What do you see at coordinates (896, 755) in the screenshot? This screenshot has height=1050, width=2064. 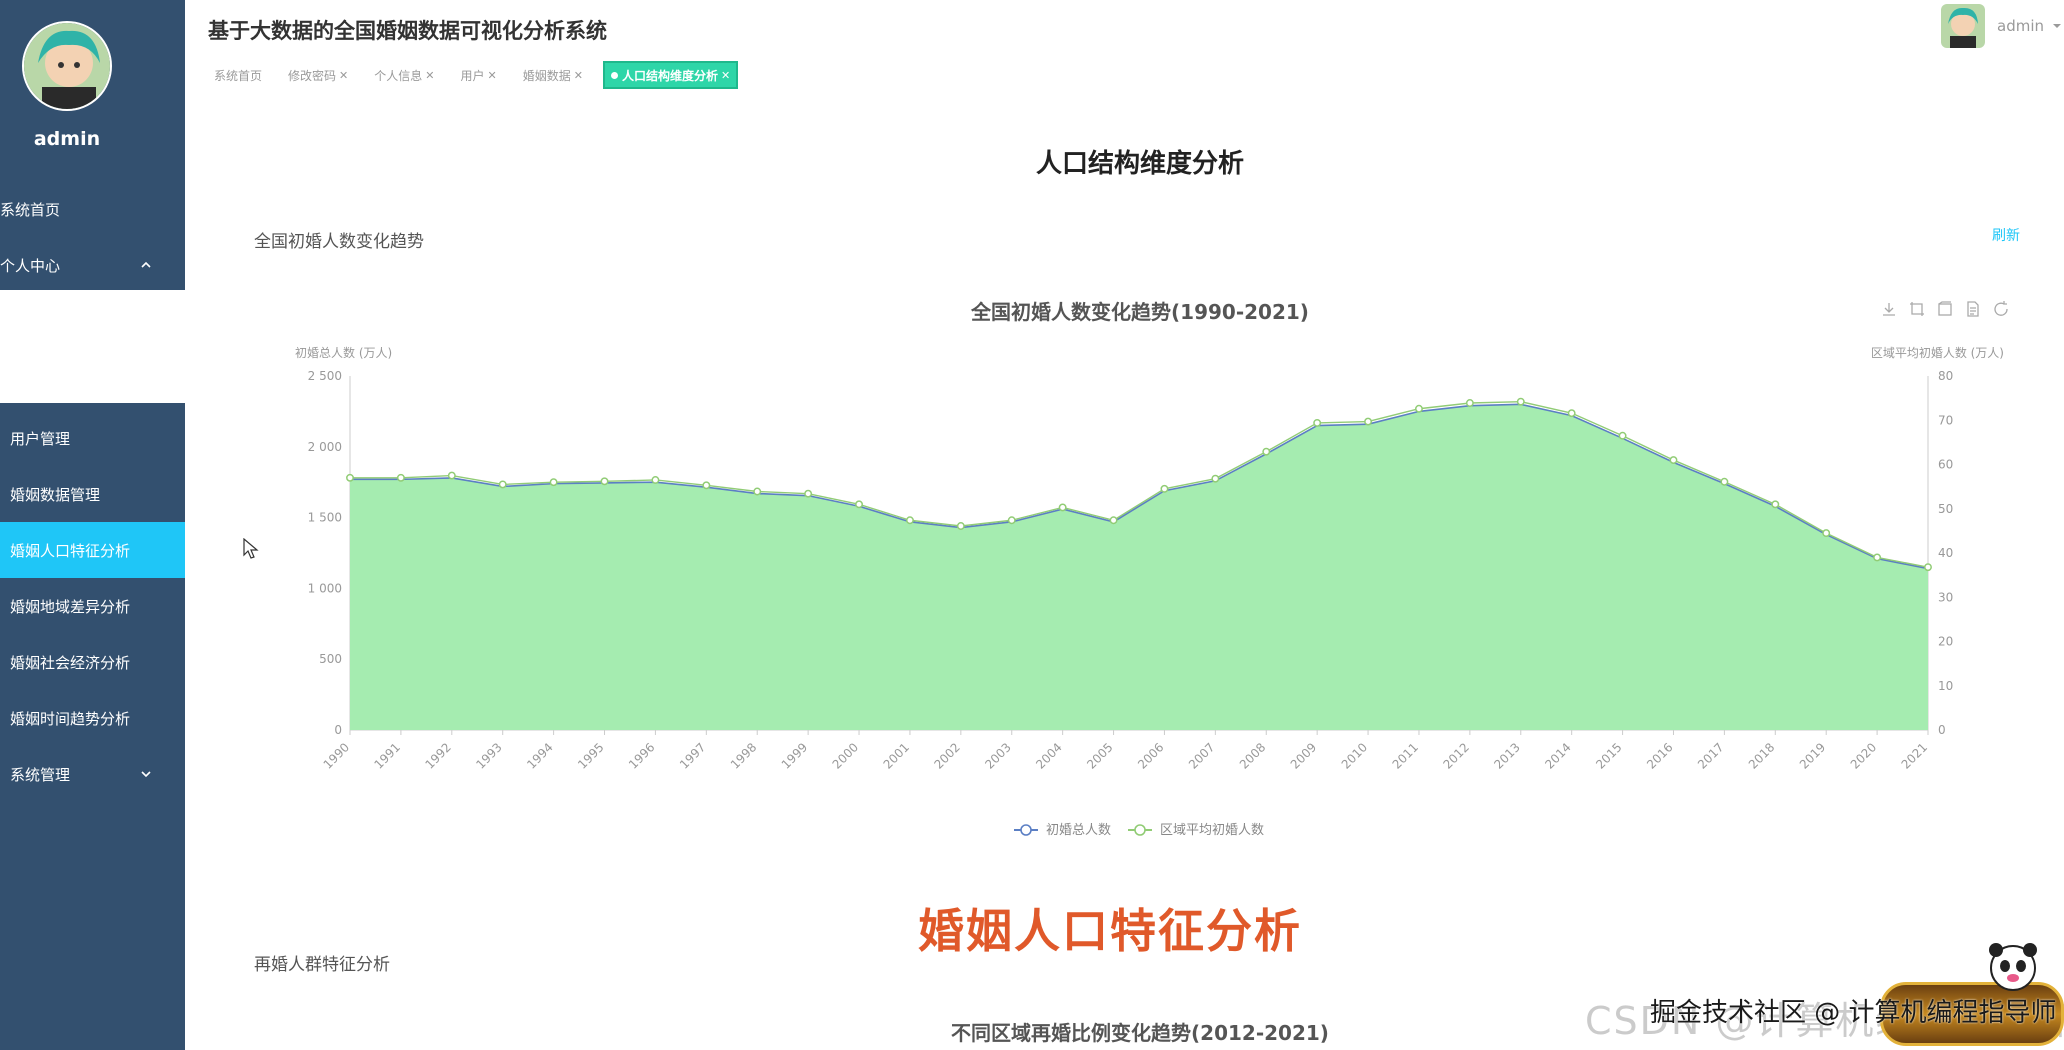 I see `x-tick-label: 2001` at bounding box center [896, 755].